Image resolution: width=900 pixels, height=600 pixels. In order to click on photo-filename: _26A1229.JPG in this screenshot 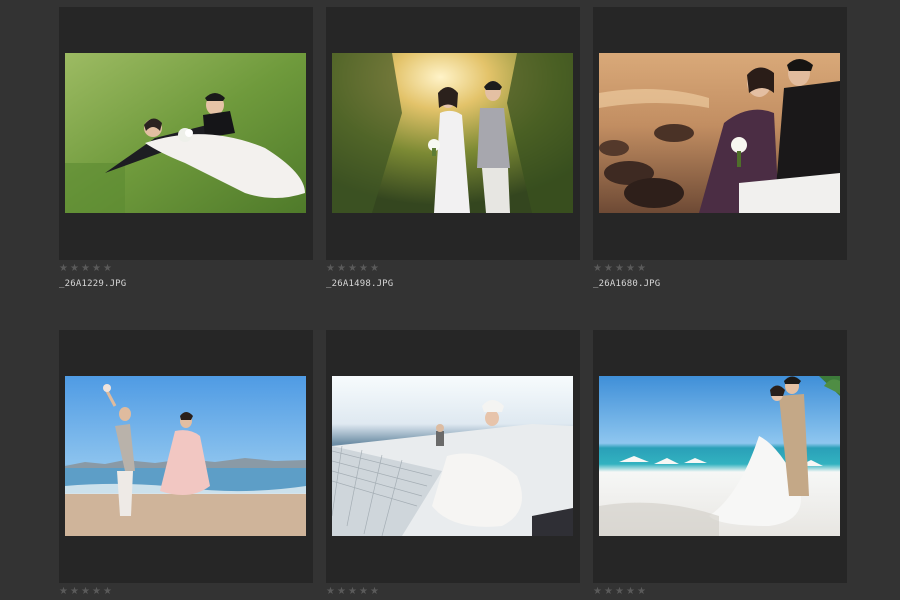, I will do `click(93, 284)`.